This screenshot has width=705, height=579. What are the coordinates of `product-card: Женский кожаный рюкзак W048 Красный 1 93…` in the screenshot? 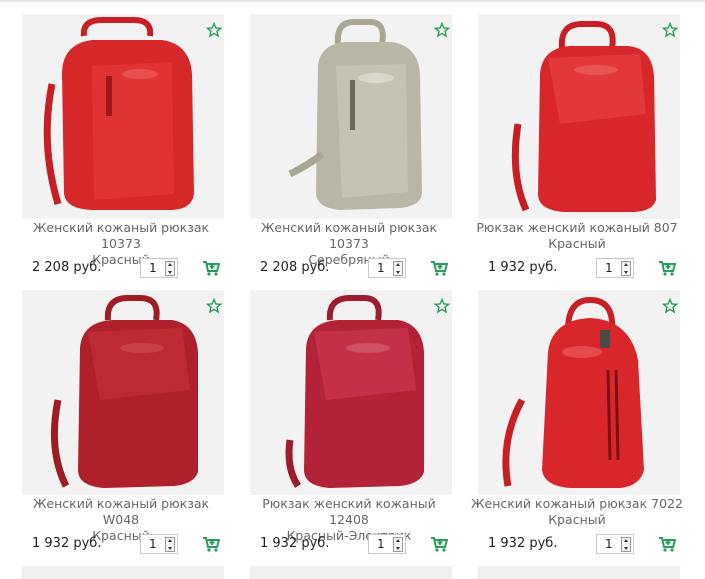 It's located at (119, 416).